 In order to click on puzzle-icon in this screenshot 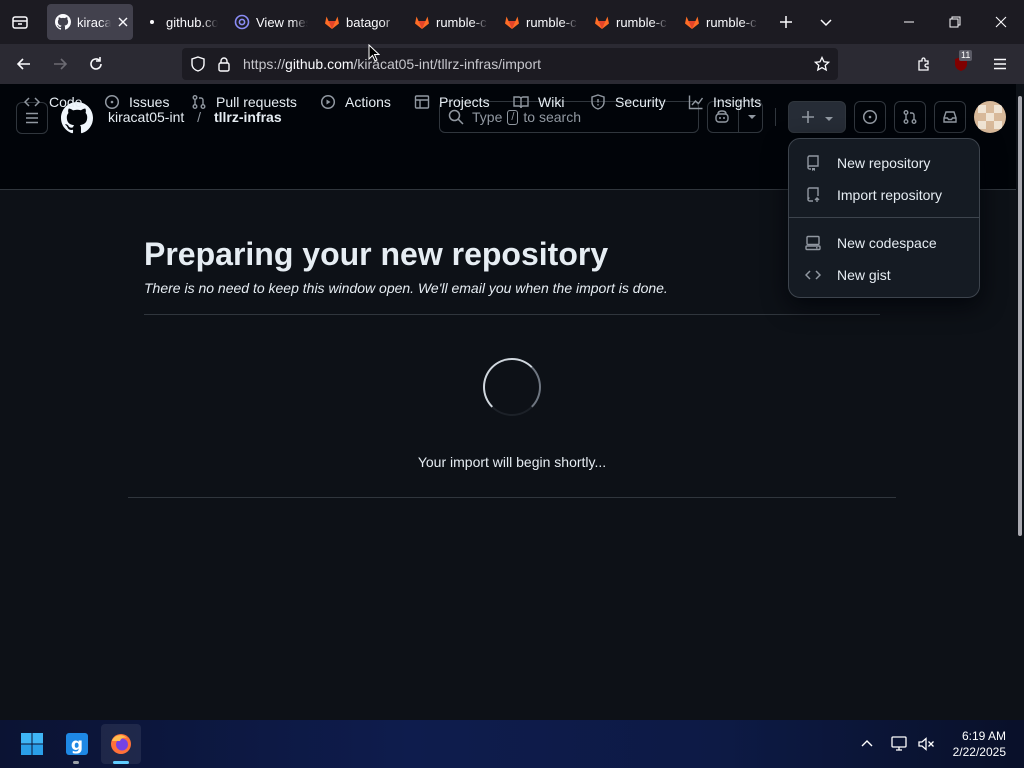, I will do `click(923, 64)`.